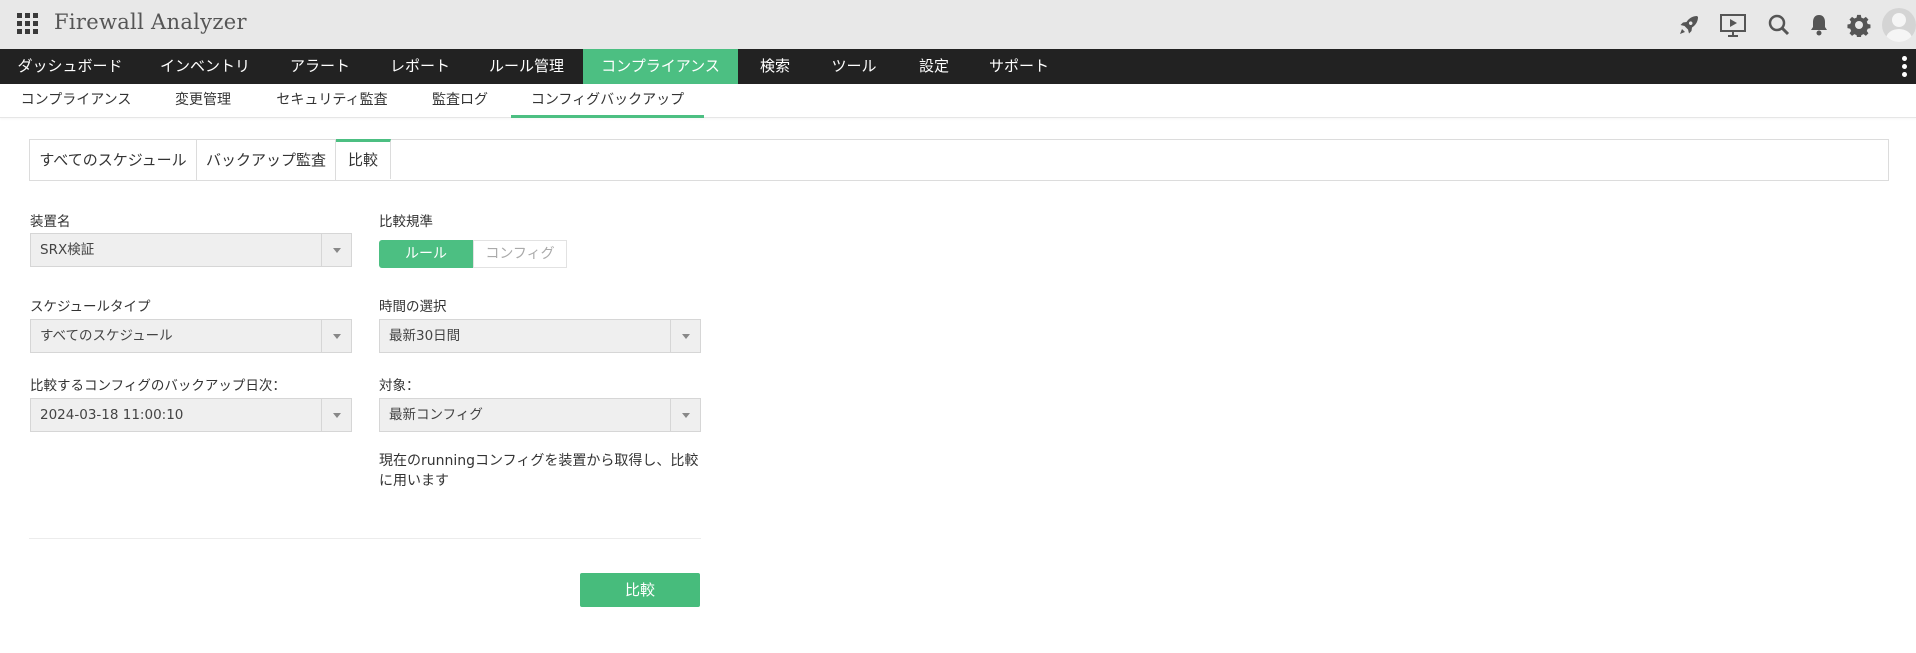 This screenshot has height=653, width=1916. What do you see at coordinates (406, 222) in the screenshot?
I see `criteria-label: 比較規準` at bounding box center [406, 222].